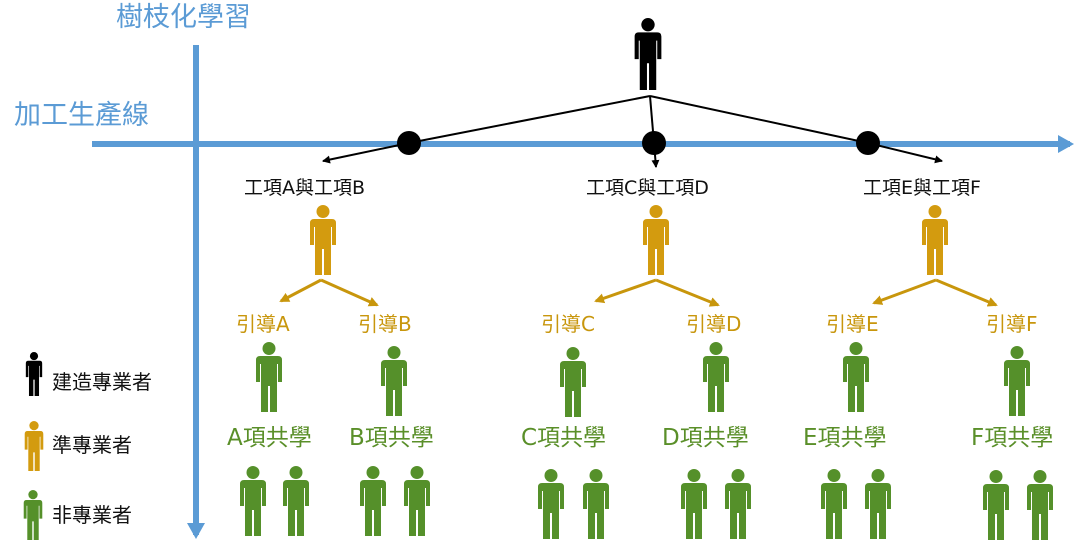 This screenshot has height=554, width=1089. I want to click on legend-icons, so click(33, 446).